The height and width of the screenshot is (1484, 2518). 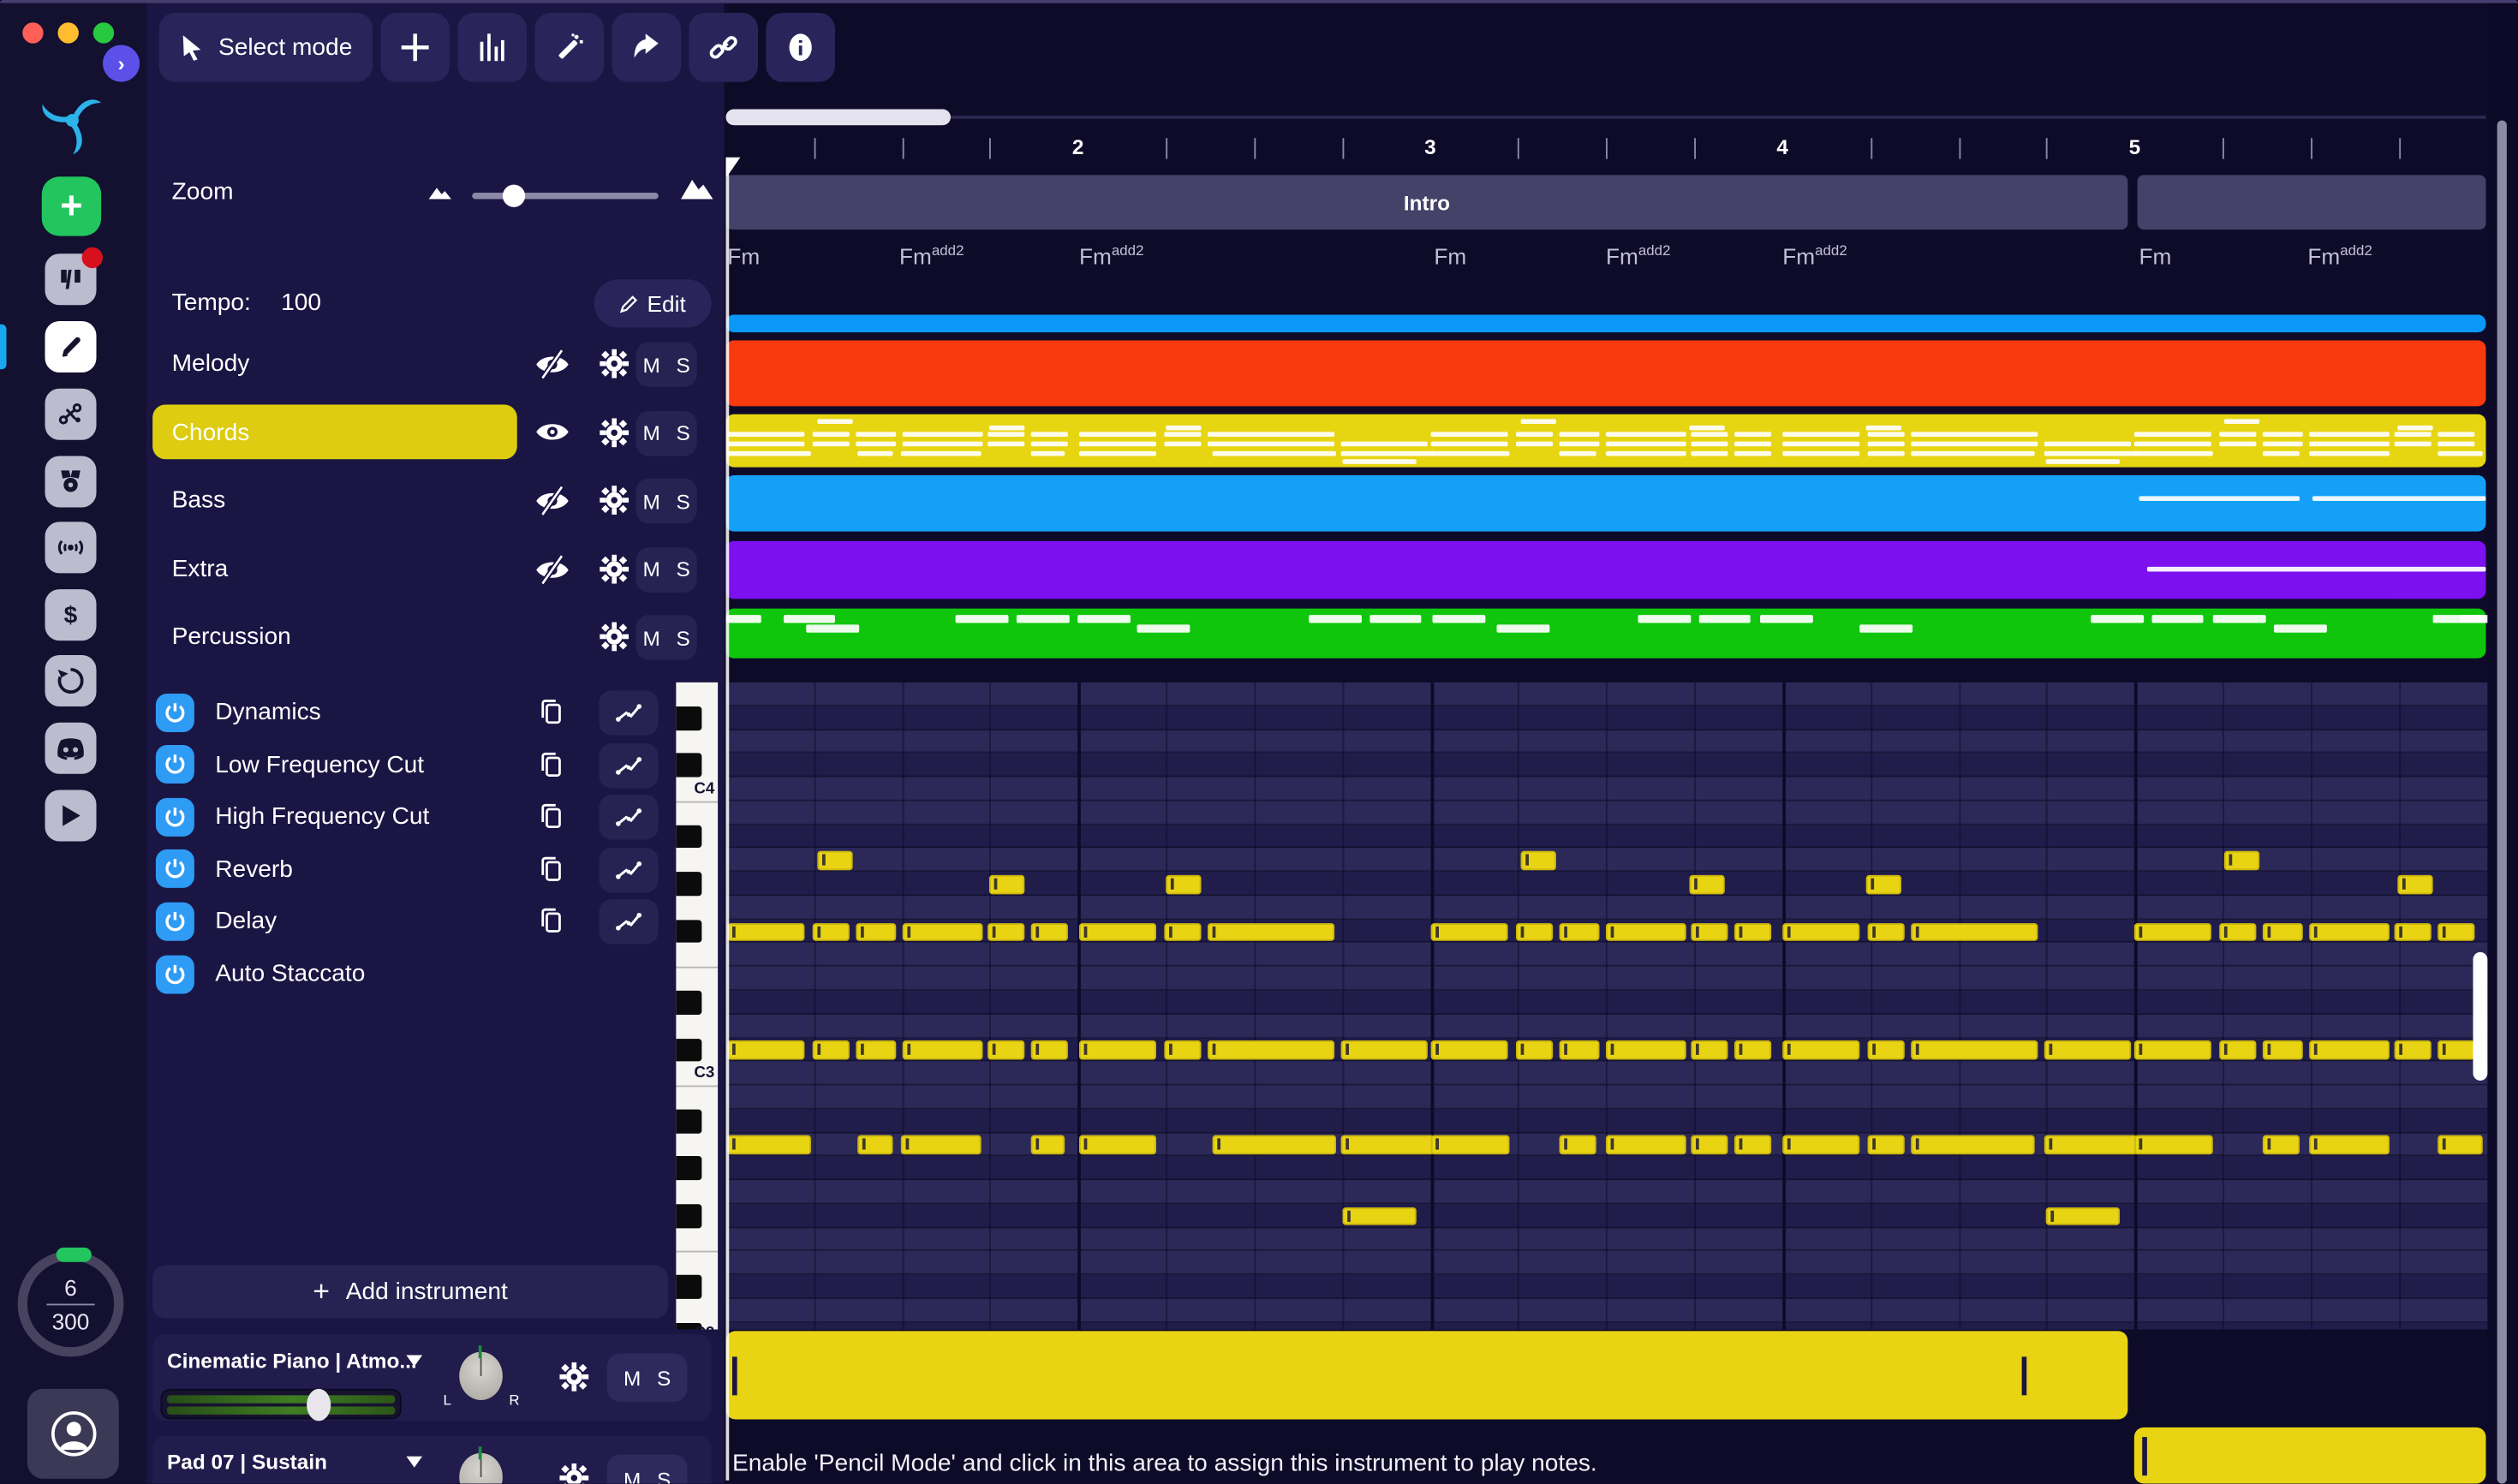 What do you see at coordinates (647, 48) in the screenshot?
I see `share-button` at bounding box center [647, 48].